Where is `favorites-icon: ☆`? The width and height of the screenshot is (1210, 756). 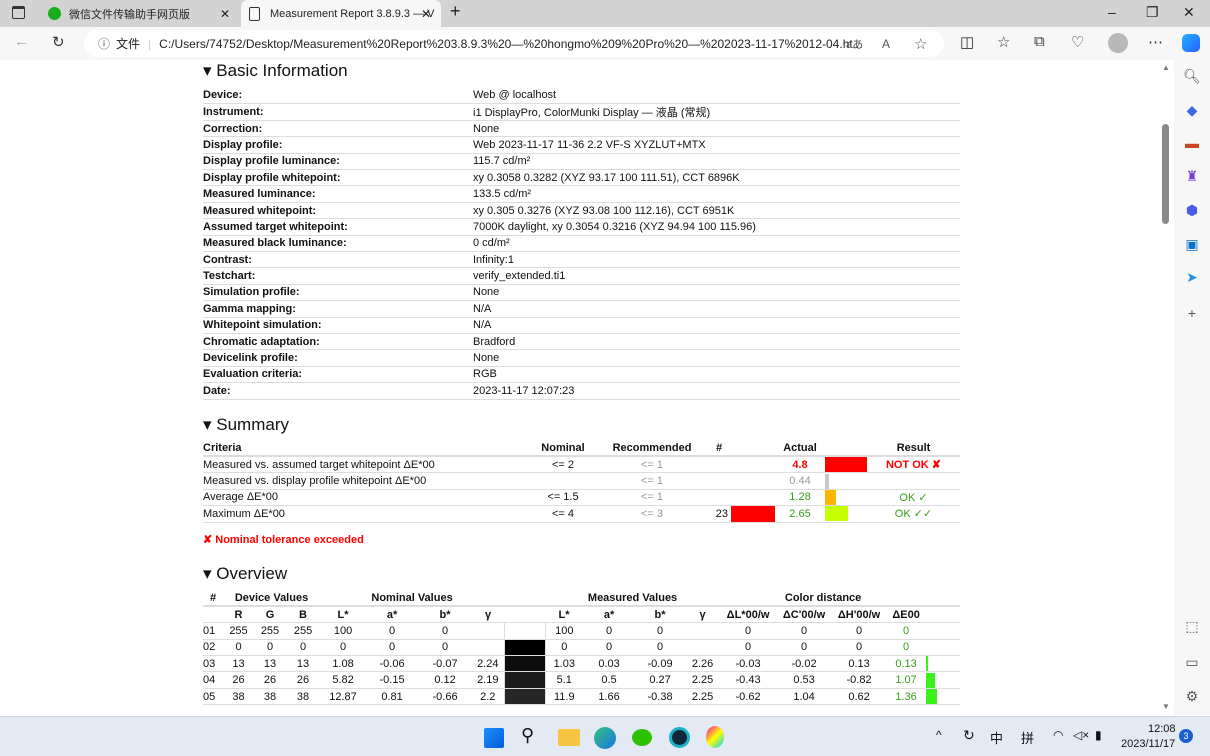
favorites-icon: ☆ is located at coordinates (1003, 42).